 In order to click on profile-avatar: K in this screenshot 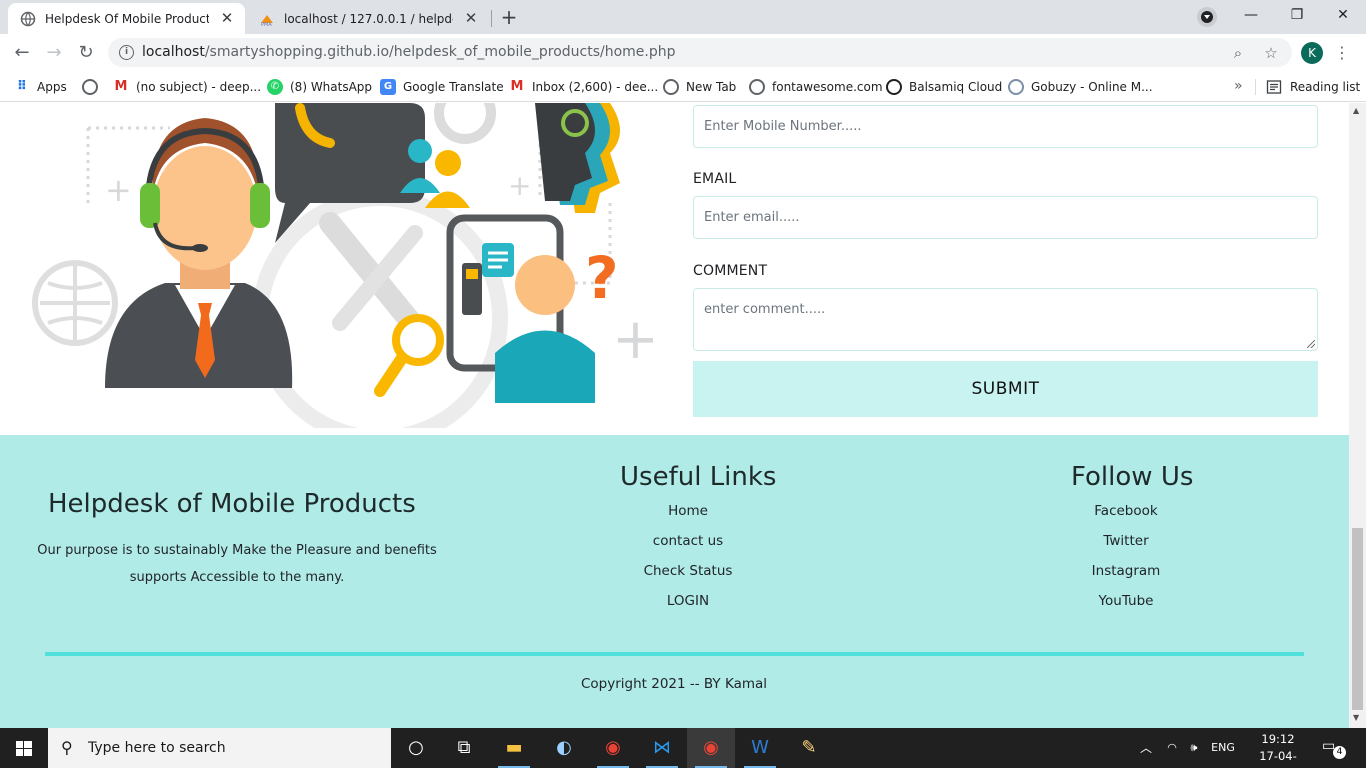, I will do `click(1312, 53)`.